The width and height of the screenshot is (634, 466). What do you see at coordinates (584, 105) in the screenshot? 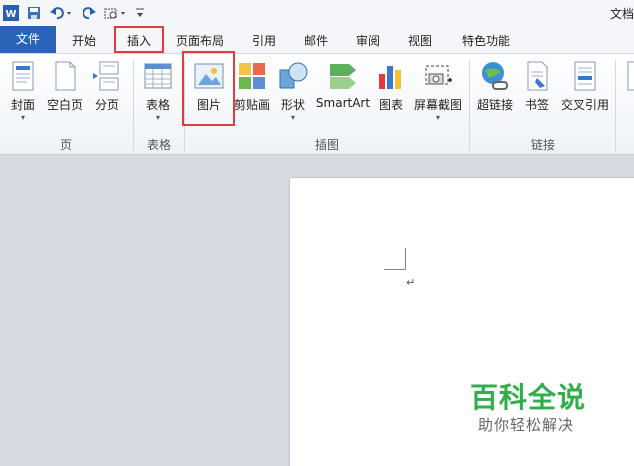
I see `cross-reference-label: 交叉引用` at bounding box center [584, 105].